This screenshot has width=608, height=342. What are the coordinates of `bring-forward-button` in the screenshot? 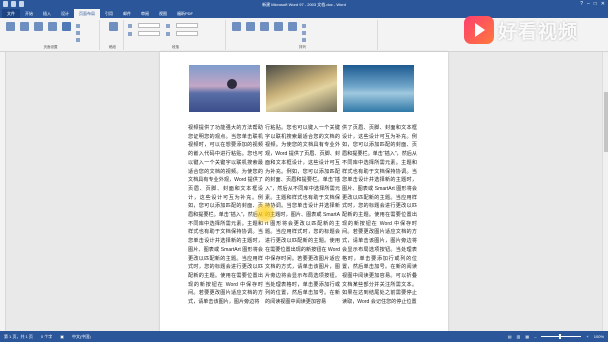 It's located at (264, 31).